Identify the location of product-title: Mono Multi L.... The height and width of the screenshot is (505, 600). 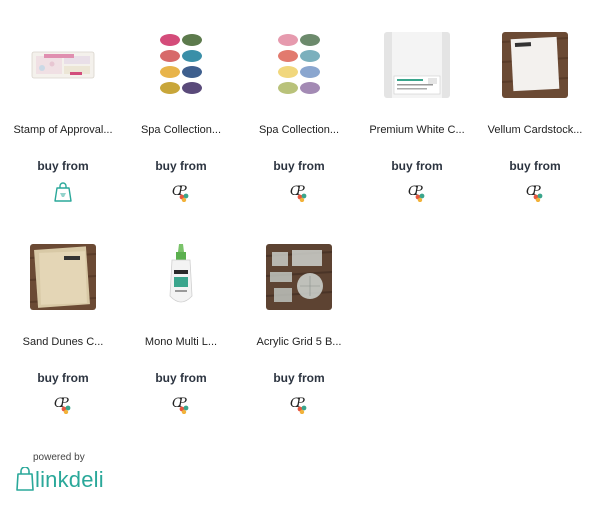
(181, 352).